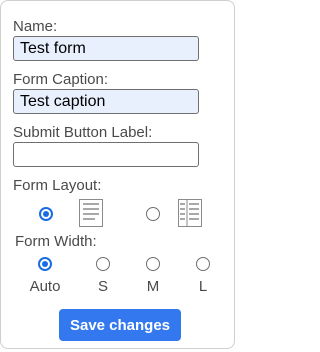  I want to click on submit-button-label-label: Submit Button Label:, so click(83, 132).